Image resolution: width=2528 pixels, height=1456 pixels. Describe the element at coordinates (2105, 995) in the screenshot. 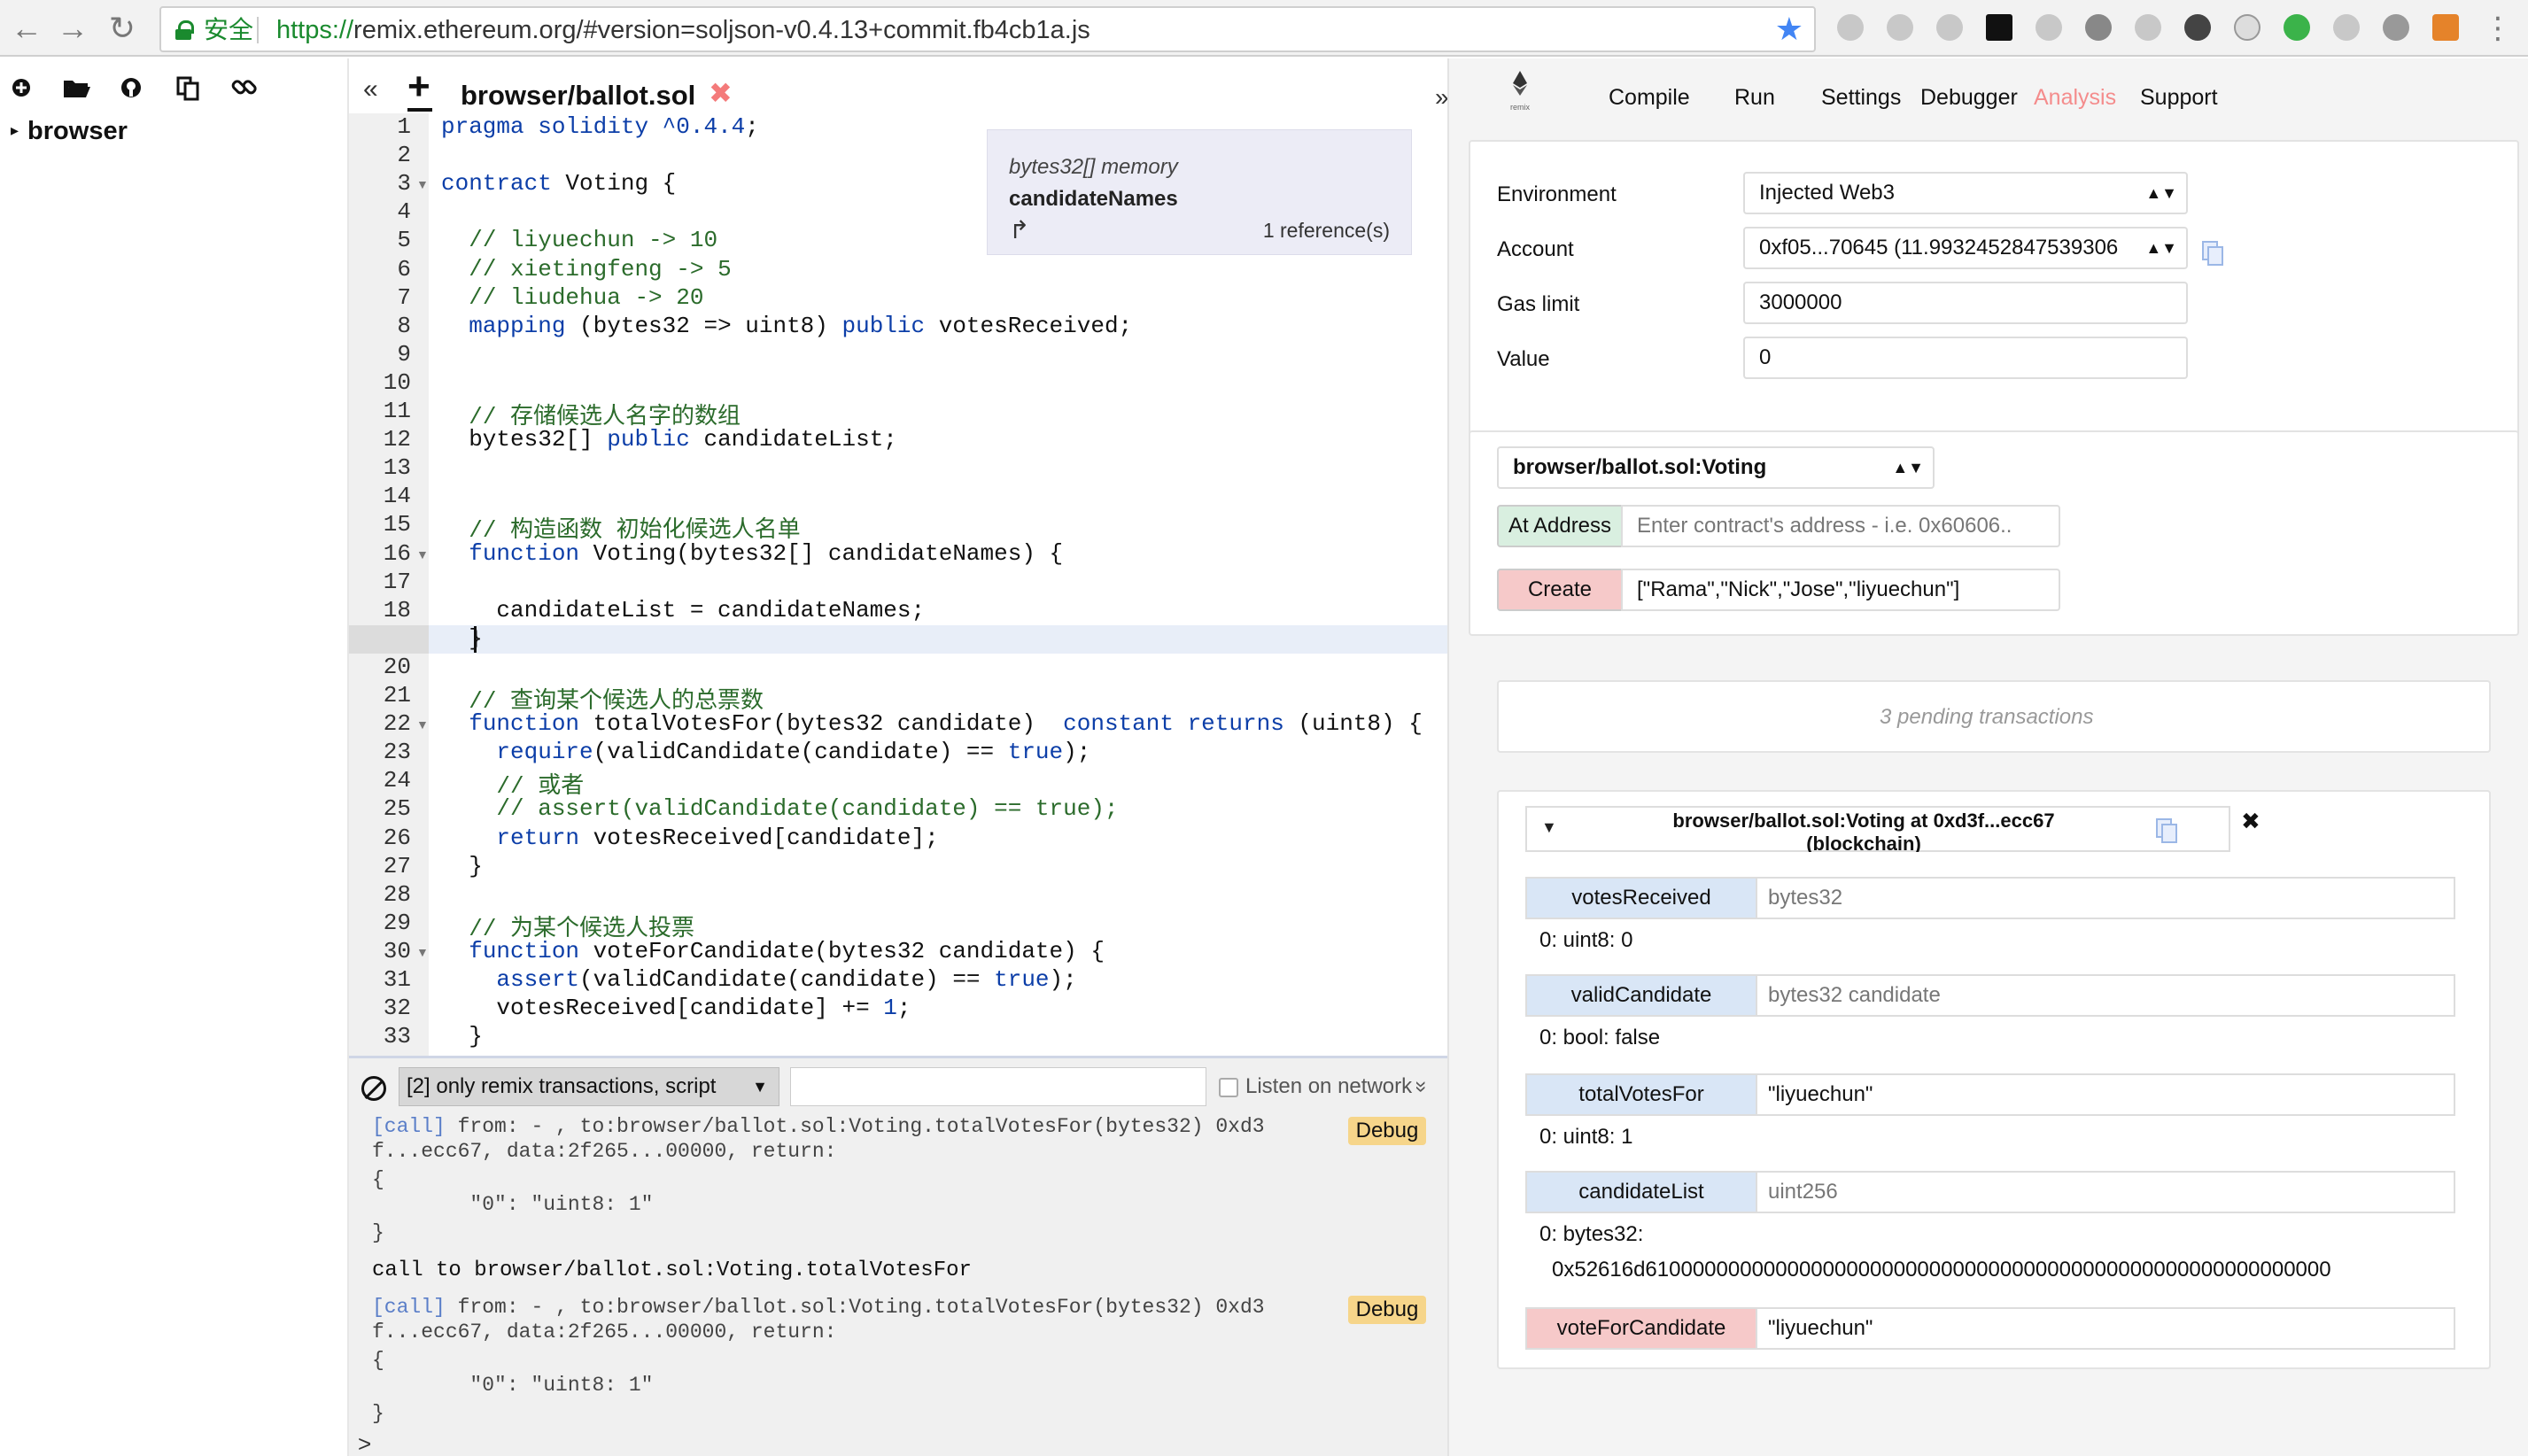

I see `fn-valid-candidate-input: bytes32 candidate` at that location.